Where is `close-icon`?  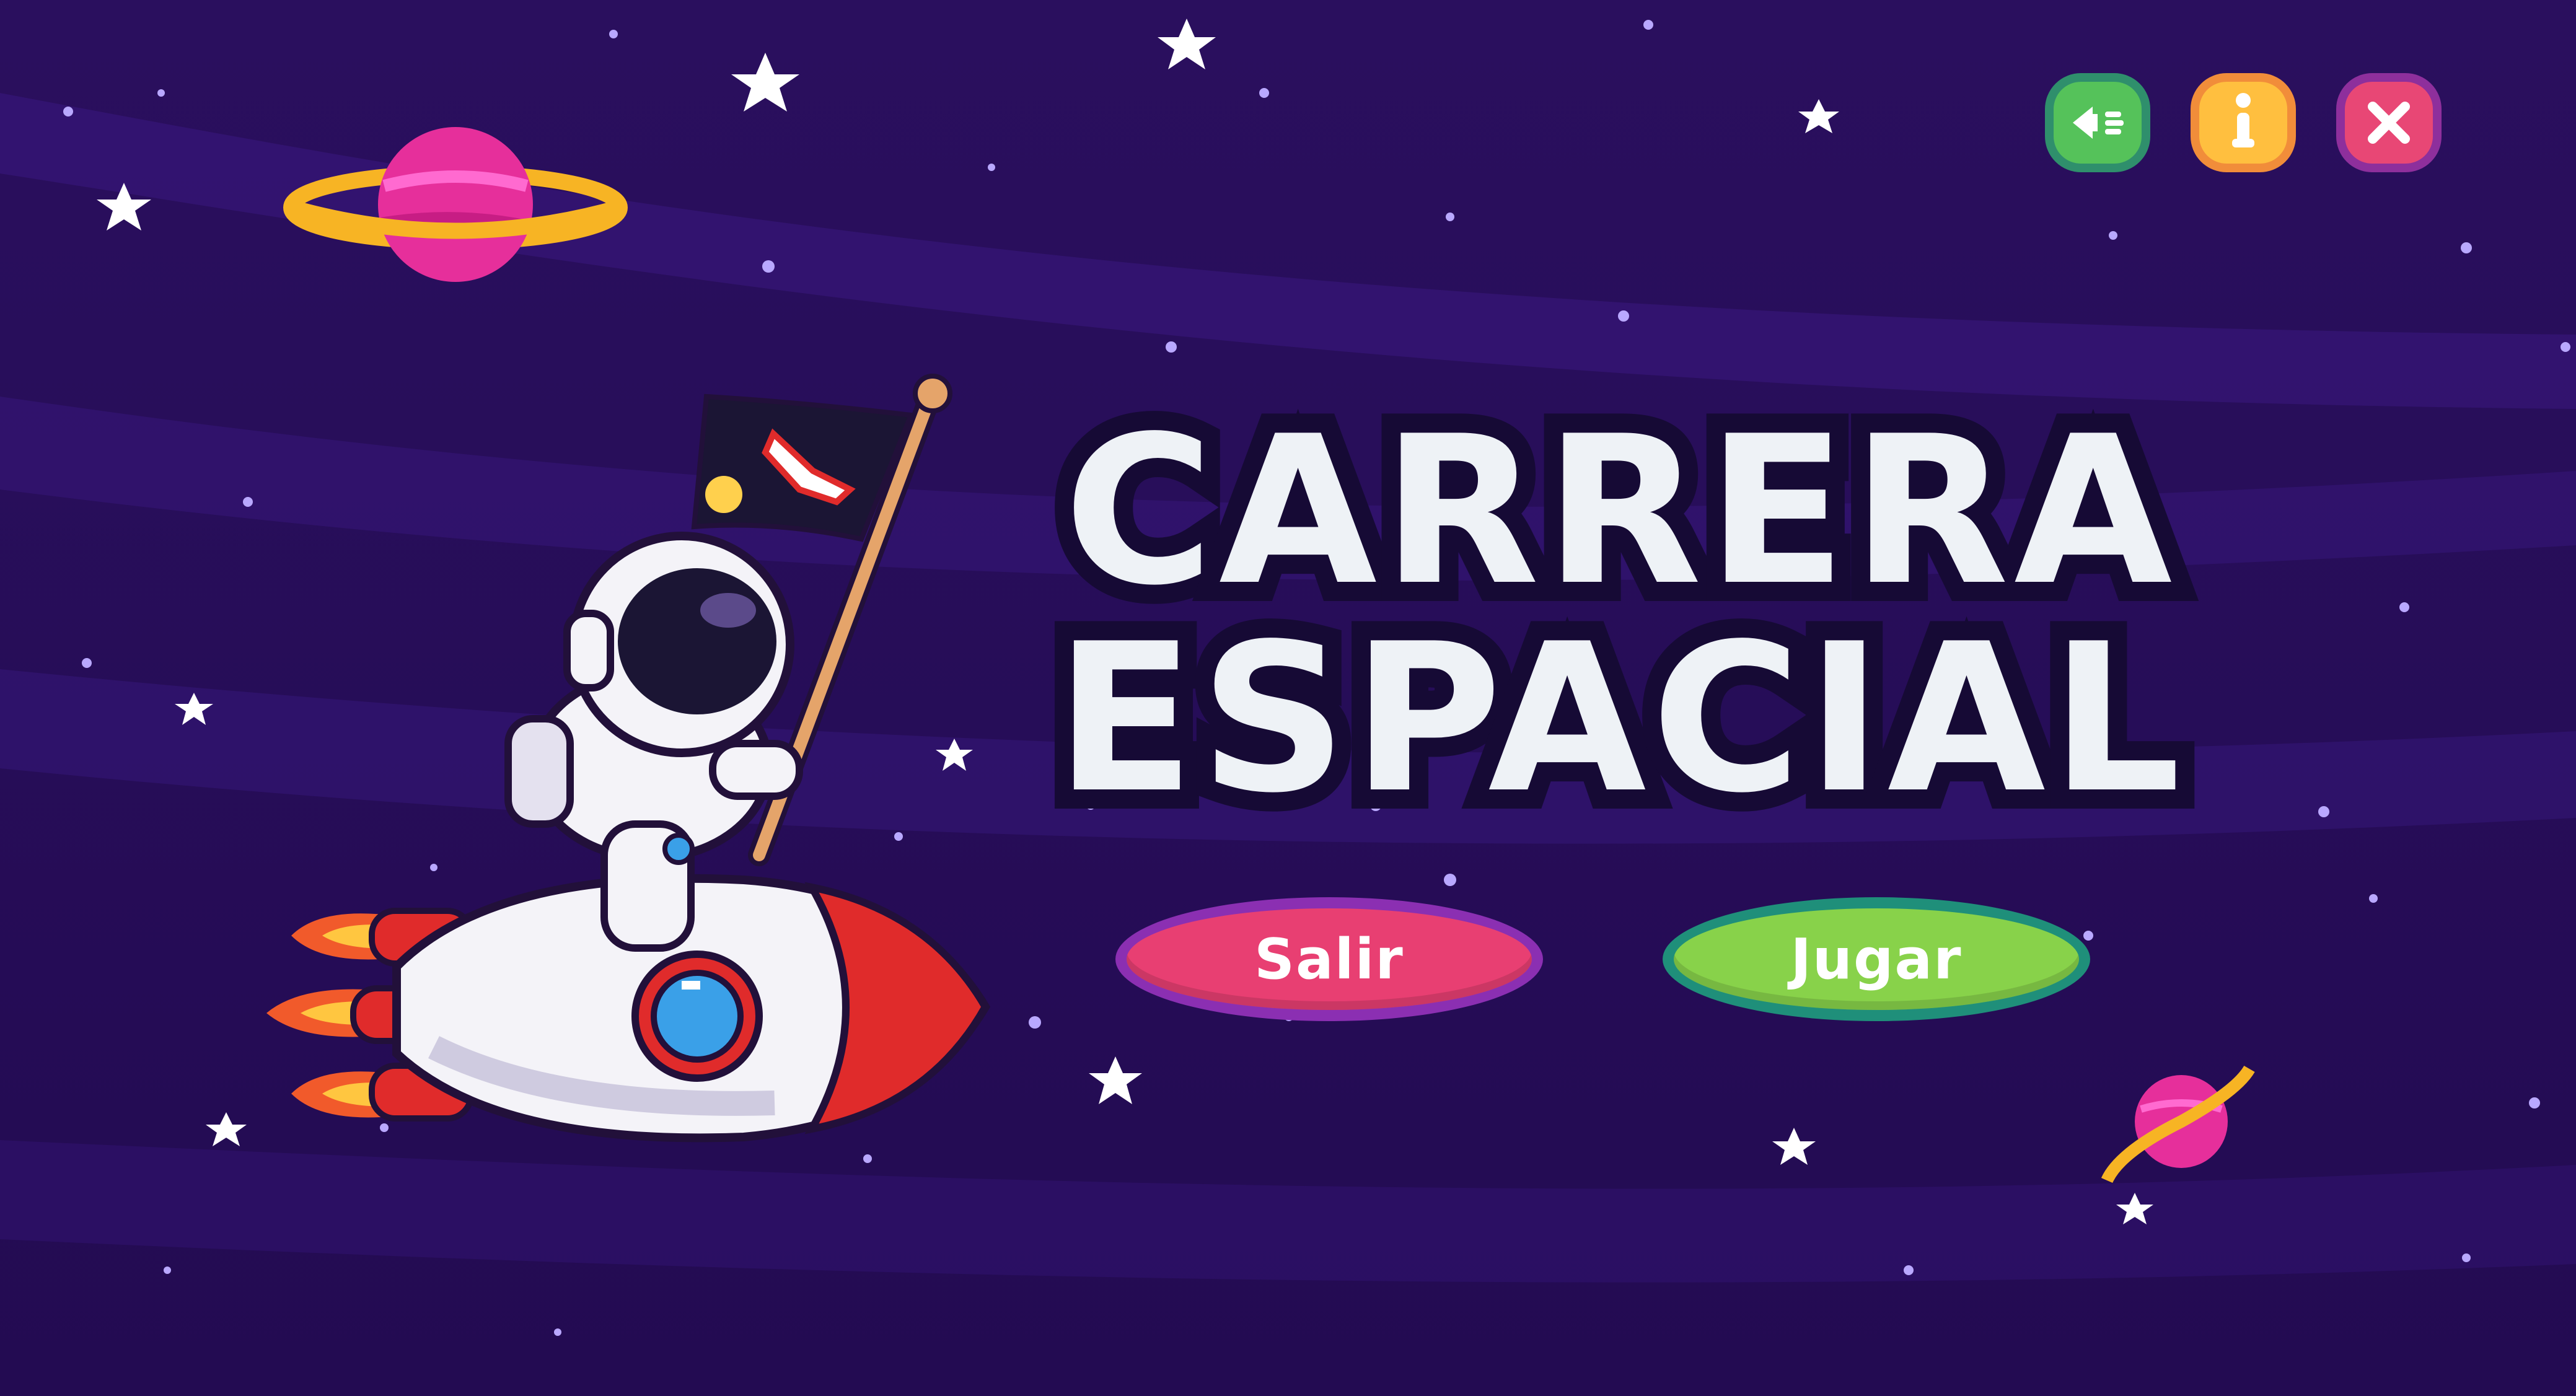
close-icon is located at coordinates (2389, 123).